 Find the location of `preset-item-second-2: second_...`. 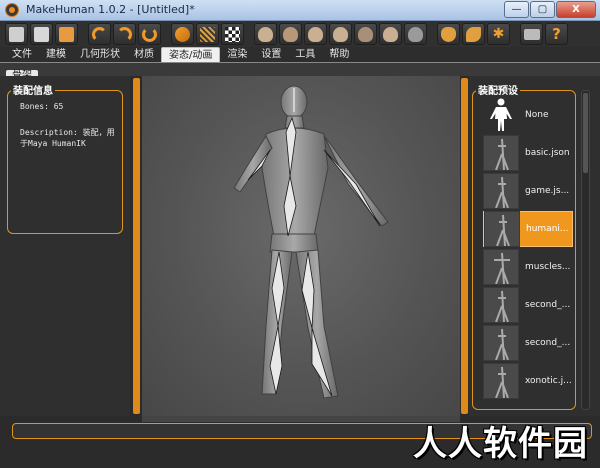

preset-item-second-2: second_... is located at coordinates (528, 343).